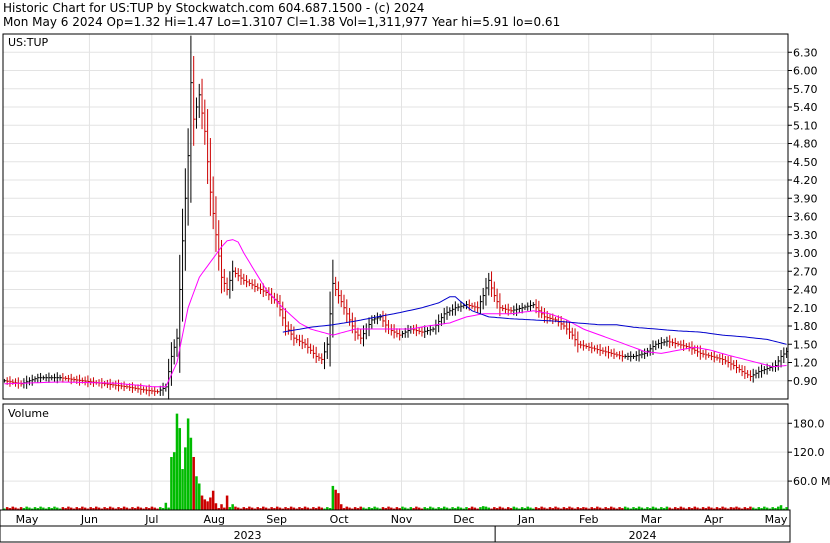 The image size is (830, 543). What do you see at coordinates (805, 162) in the screenshot?
I see `price-tick-label: 4.50` at bounding box center [805, 162].